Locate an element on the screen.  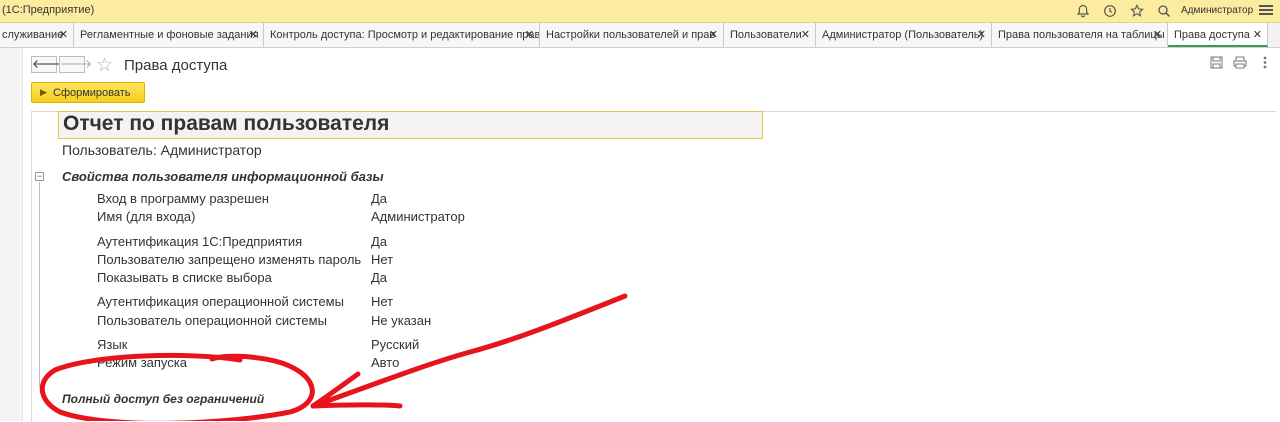
tab-users: Пользователи ✕ is located at coordinates (770, 35).